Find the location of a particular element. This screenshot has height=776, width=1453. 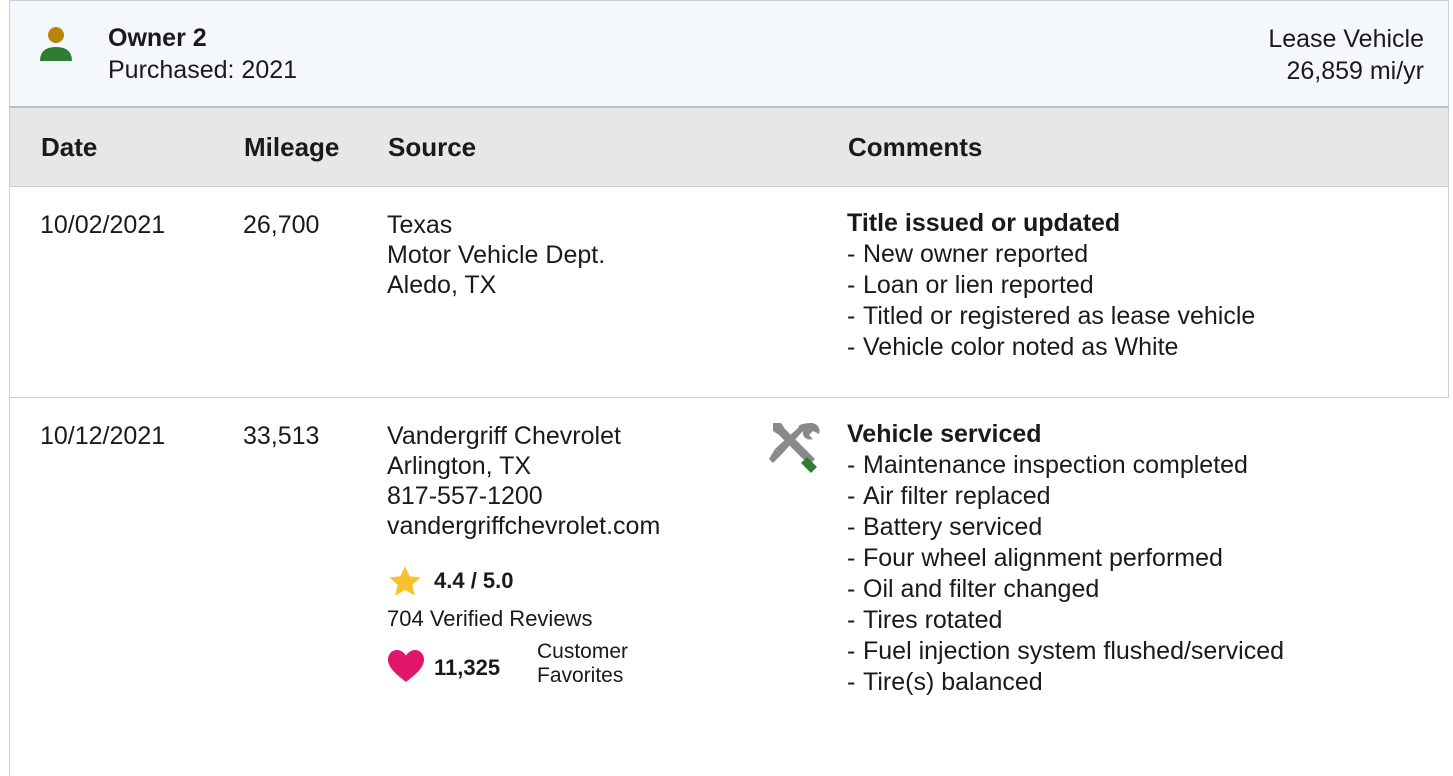

favorites-label: Customer Favorites is located at coordinates (583, 663).